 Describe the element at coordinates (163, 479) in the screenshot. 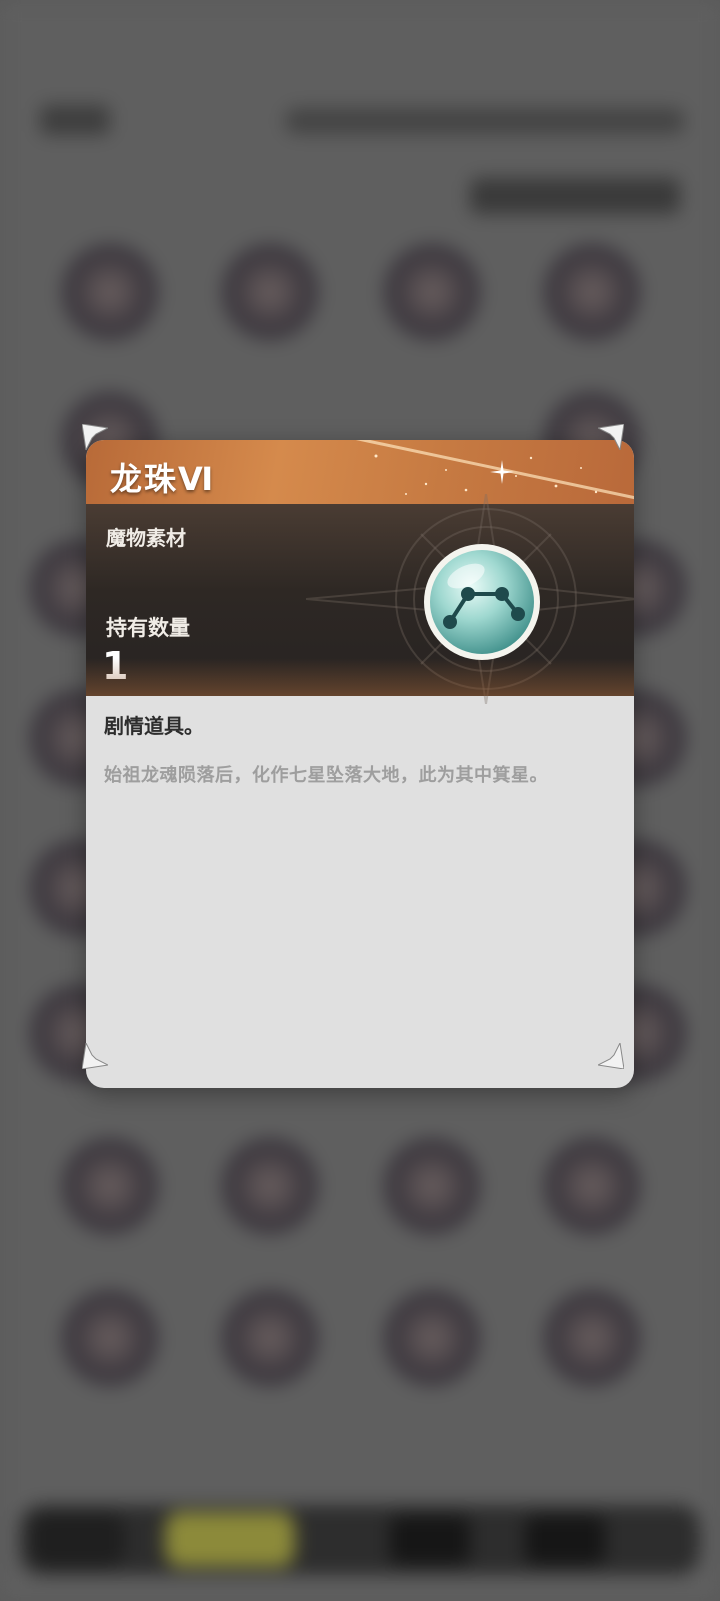

I see `item-title: 龙珠Ⅵ` at that location.